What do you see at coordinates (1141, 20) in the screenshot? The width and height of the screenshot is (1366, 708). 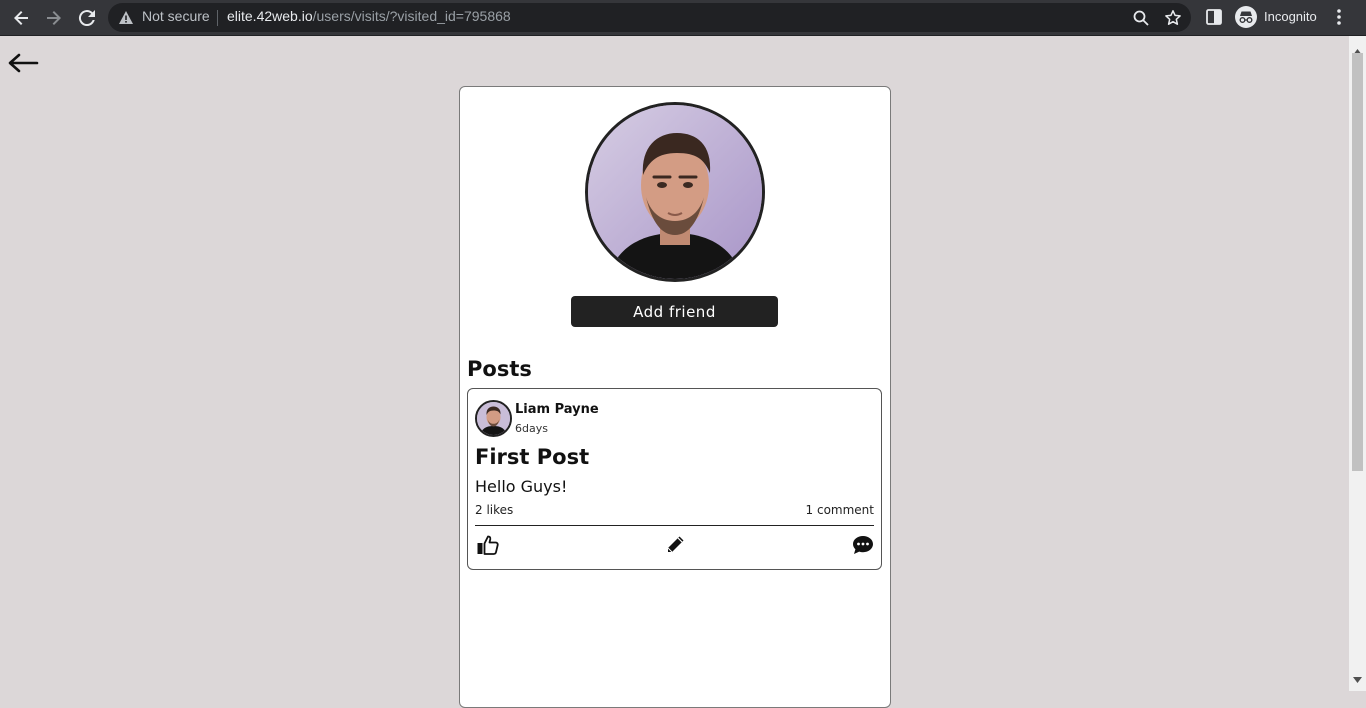 I see `zoom-icon` at bounding box center [1141, 20].